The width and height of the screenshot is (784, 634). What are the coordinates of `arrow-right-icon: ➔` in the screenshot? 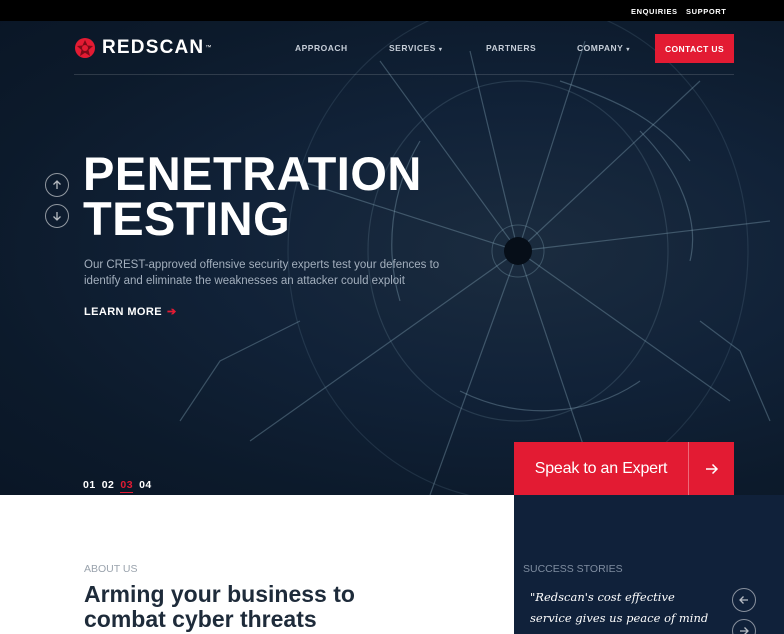 It's located at (171, 312).